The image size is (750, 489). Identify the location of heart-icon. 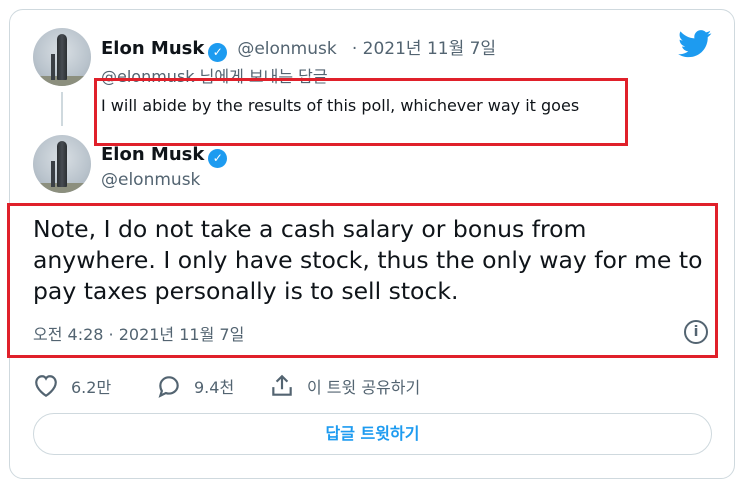
(46, 386).